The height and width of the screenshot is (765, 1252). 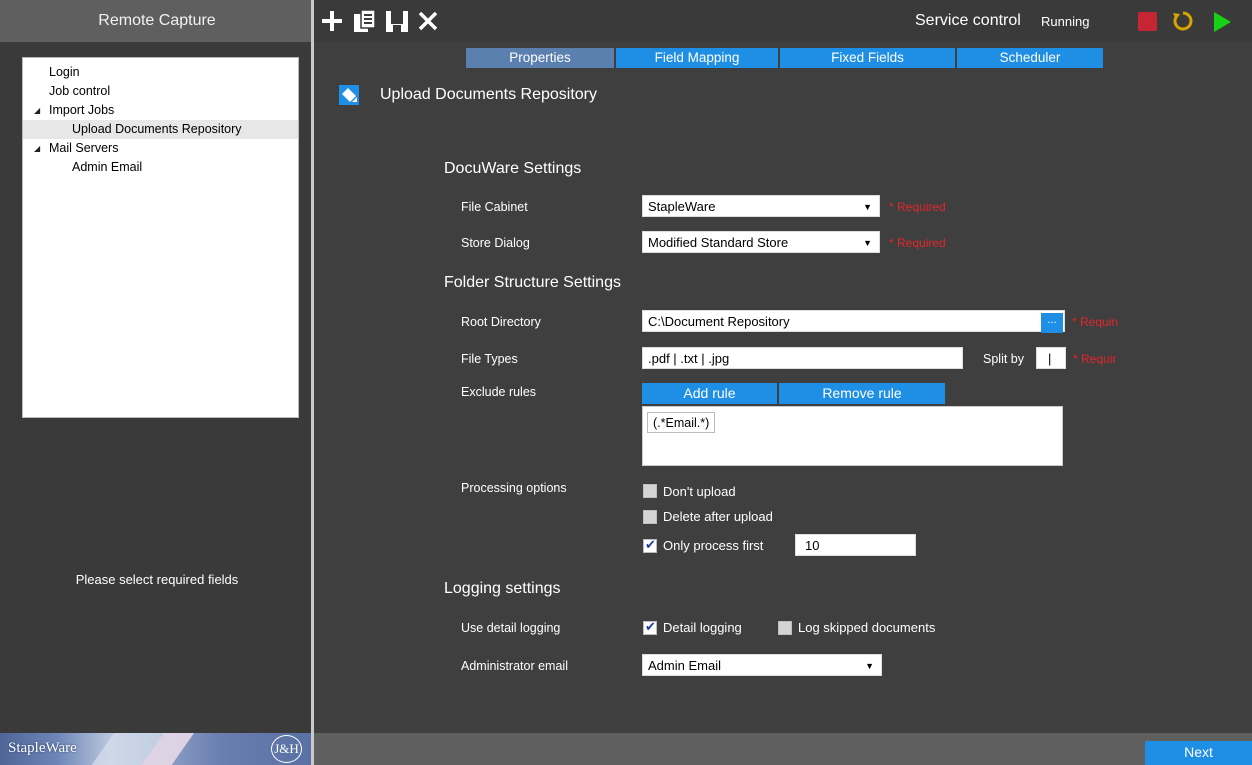 What do you see at coordinates (160, 148) in the screenshot?
I see `tree-item-mail-servers: ◢ Mail Servers` at bounding box center [160, 148].